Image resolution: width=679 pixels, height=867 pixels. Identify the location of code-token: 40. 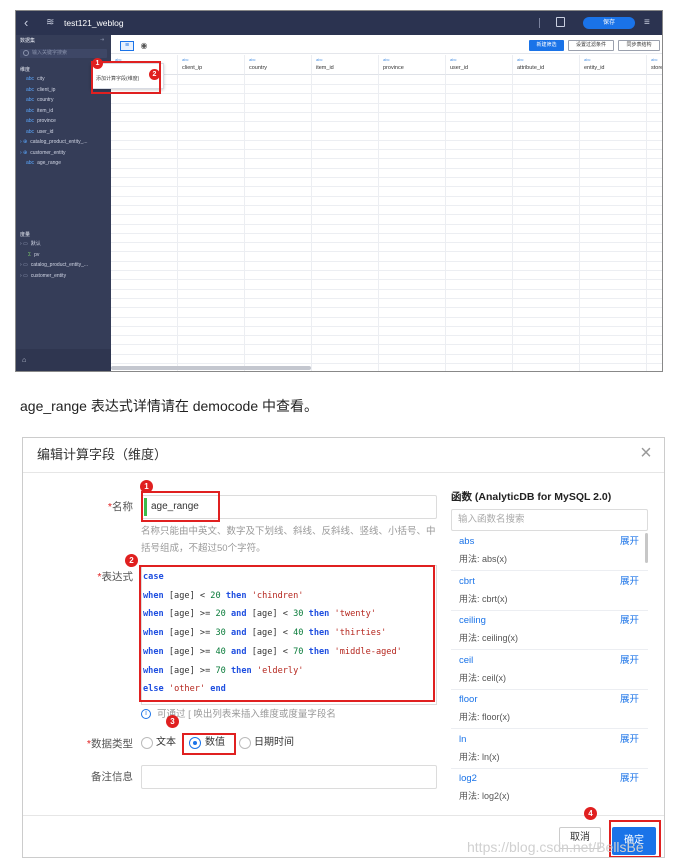
(298, 633).